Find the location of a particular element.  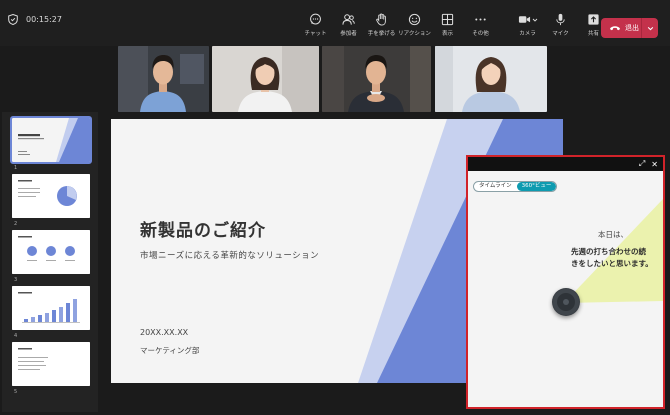

expand-icon: ⤢ is located at coordinates (642, 164).